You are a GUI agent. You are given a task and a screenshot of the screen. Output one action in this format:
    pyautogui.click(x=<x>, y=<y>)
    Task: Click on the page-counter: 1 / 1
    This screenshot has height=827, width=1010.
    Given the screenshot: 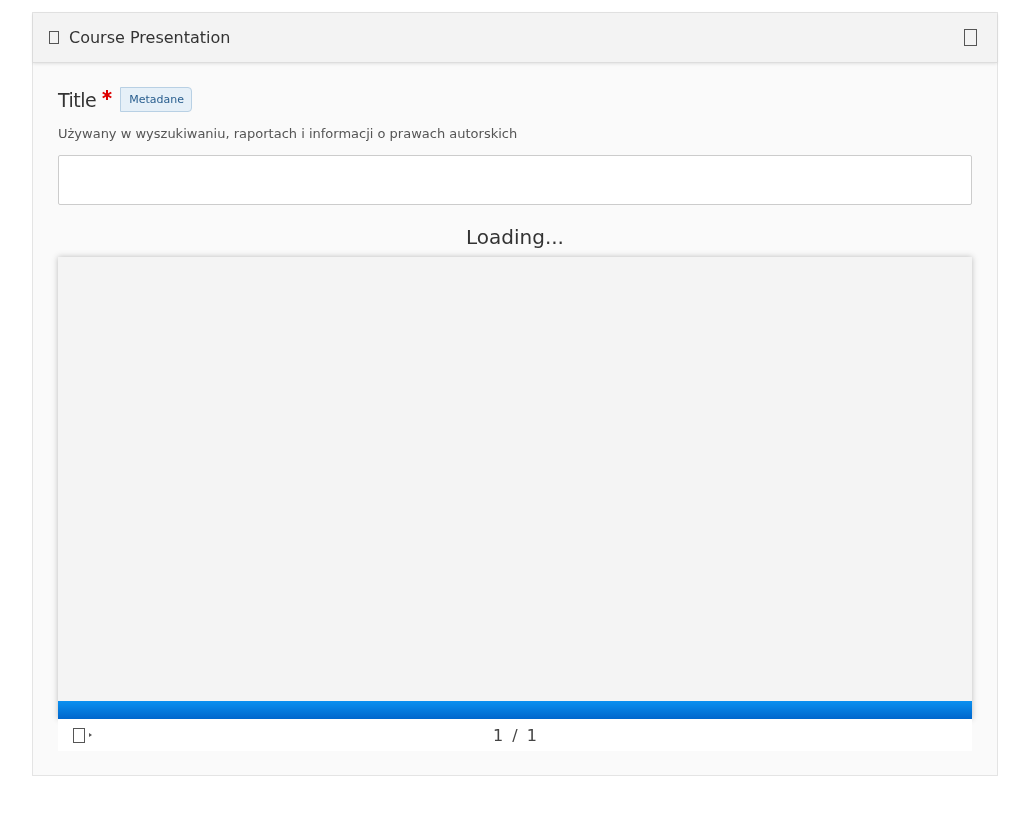 What is the action you would take?
    pyautogui.click(x=515, y=735)
    